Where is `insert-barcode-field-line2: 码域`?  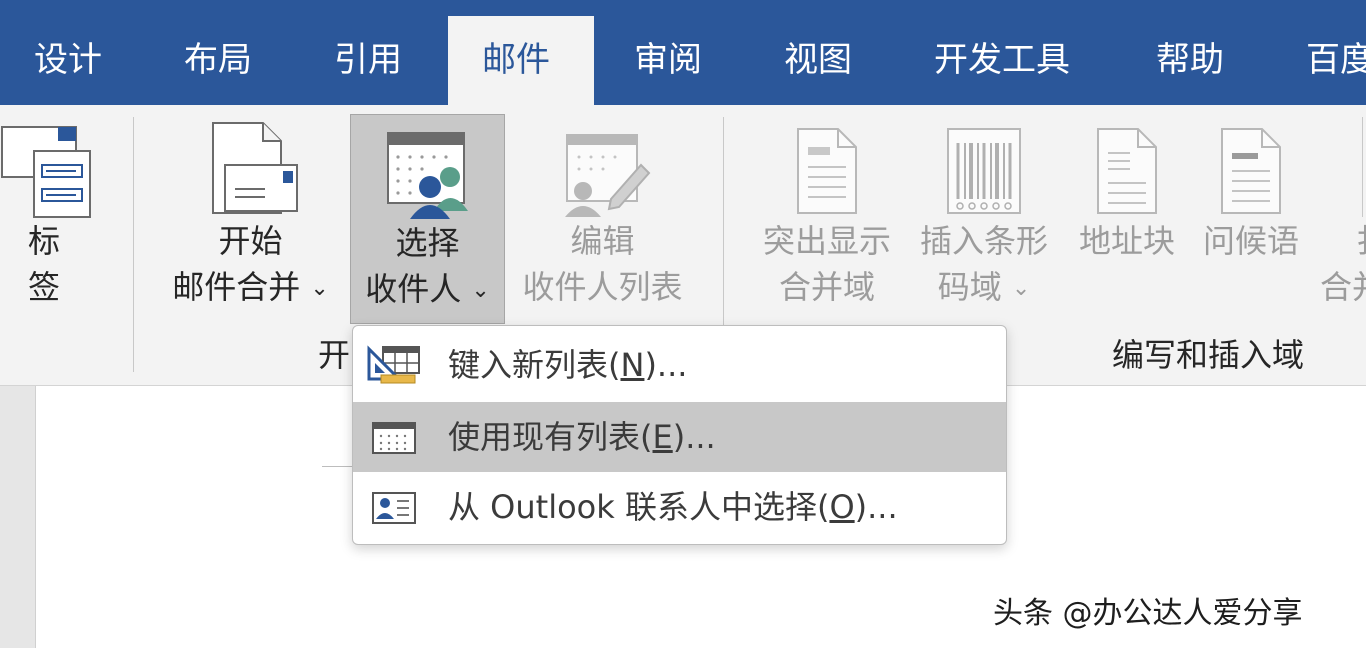 insert-barcode-field-line2: 码域 is located at coordinates (969, 287).